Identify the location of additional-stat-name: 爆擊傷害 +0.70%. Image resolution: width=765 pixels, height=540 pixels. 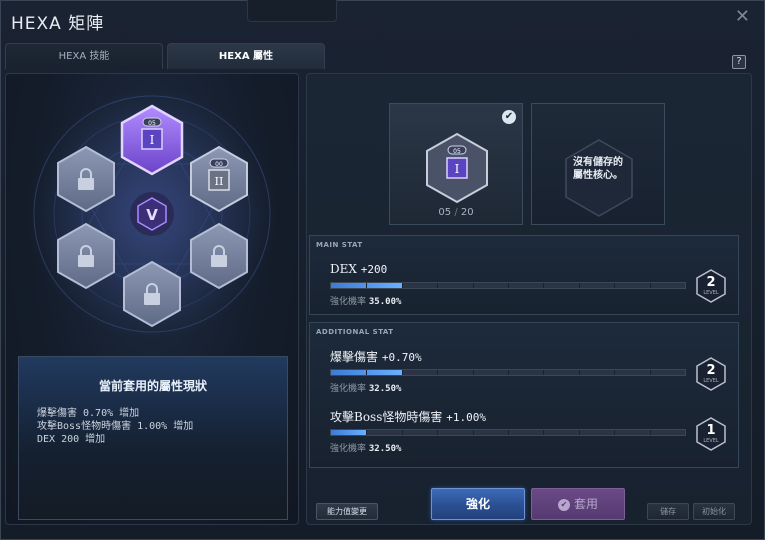
(376, 356).